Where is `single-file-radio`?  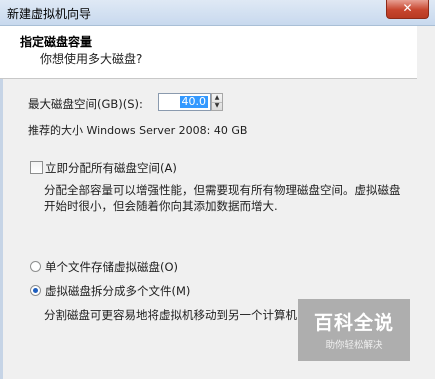 single-file-radio is located at coordinates (35, 266).